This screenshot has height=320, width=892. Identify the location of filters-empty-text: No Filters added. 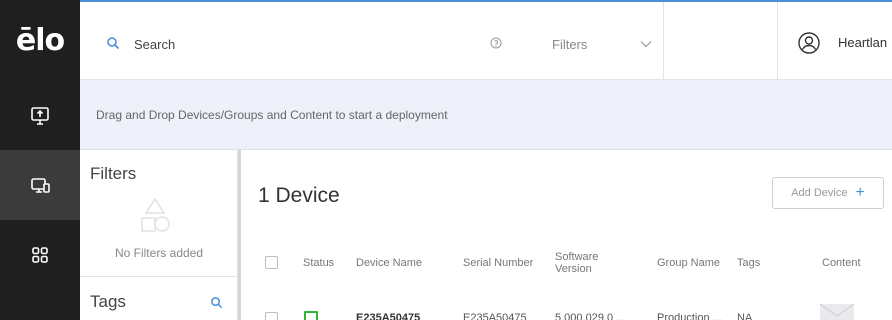
(159, 253).